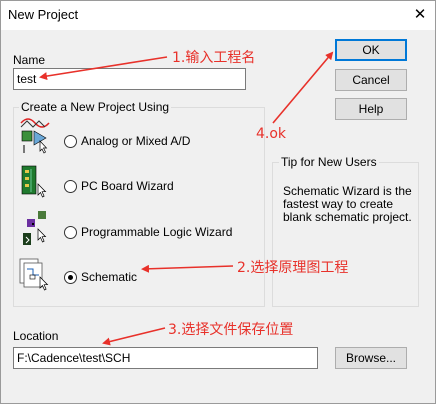 Image resolution: width=436 pixels, height=404 pixels. What do you see at coordinates (136, 141) in the screenshot?
I see `analog-label: Analog or Mixed A/D` at bounding box center [136, 141].